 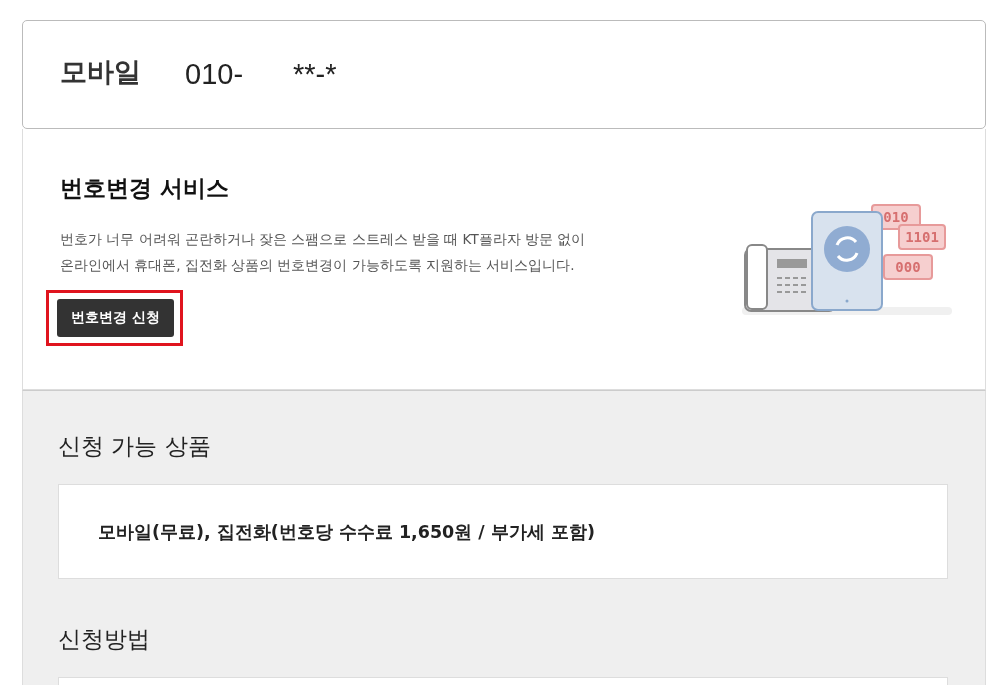 I want to click on section-title: 번호변경 서비스, so click(x=145, y=188).